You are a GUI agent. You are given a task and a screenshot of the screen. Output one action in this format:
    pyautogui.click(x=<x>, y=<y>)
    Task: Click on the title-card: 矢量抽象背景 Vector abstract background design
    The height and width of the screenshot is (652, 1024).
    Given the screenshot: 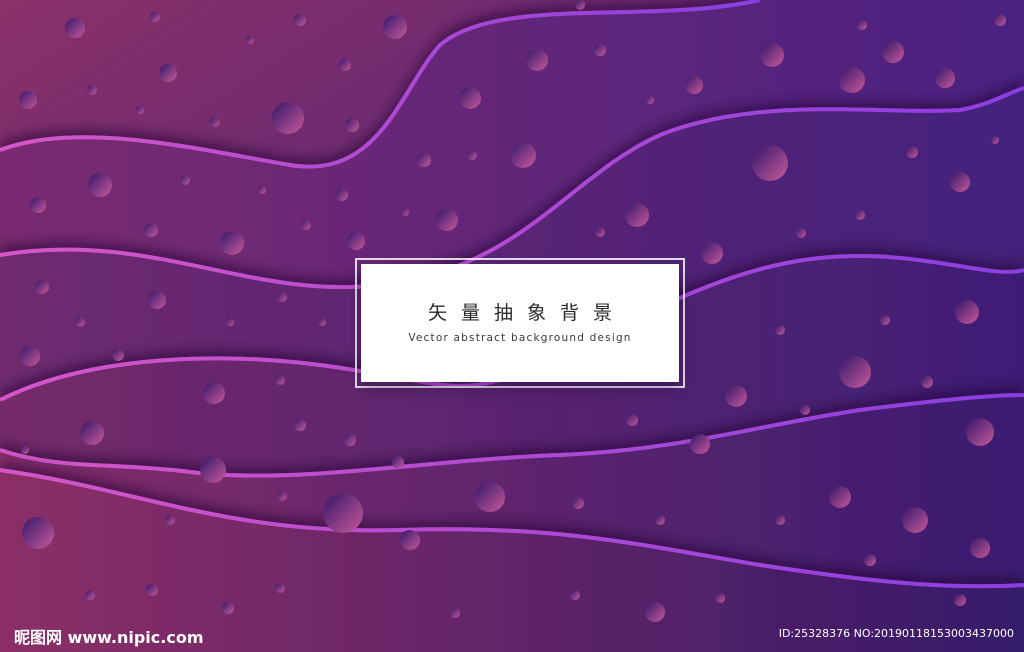 What is the action you would take?
    pyautogui.click(x=520, y=323)
    